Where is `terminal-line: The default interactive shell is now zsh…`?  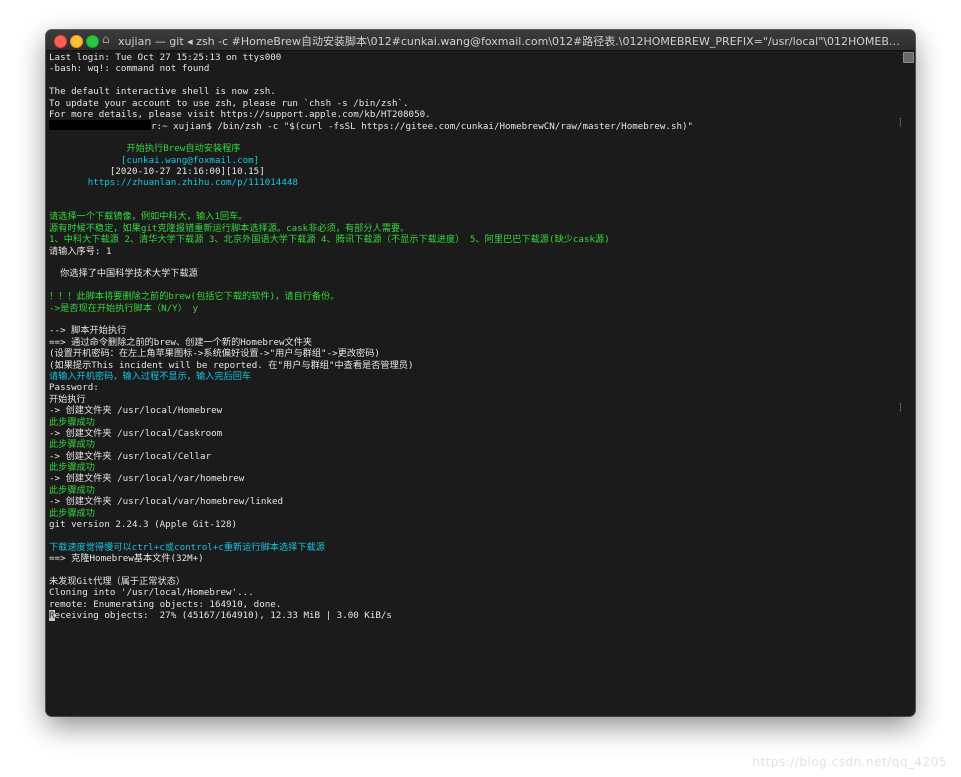
terminal-line: The default interactive shell is now zsh… is located at coordinates (162, 92).